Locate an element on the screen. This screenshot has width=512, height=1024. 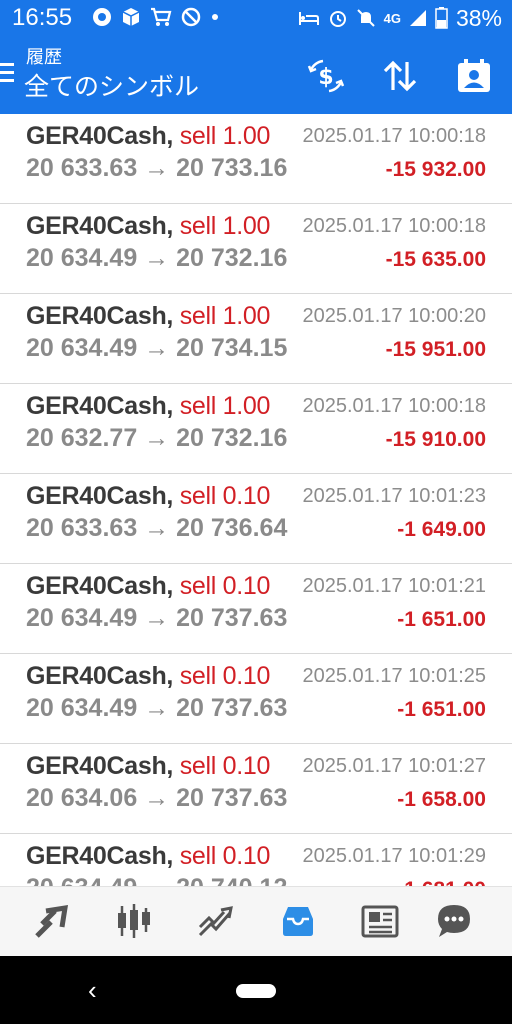
close-price: 20 733.16 is located at coordinates (232, 168).